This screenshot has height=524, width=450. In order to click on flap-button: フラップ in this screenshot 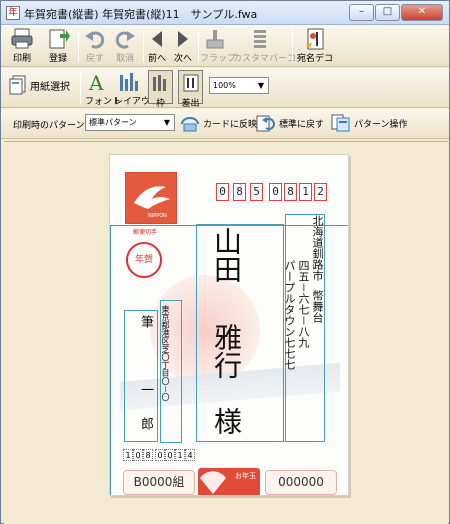, I will do `click(218, 46)`.